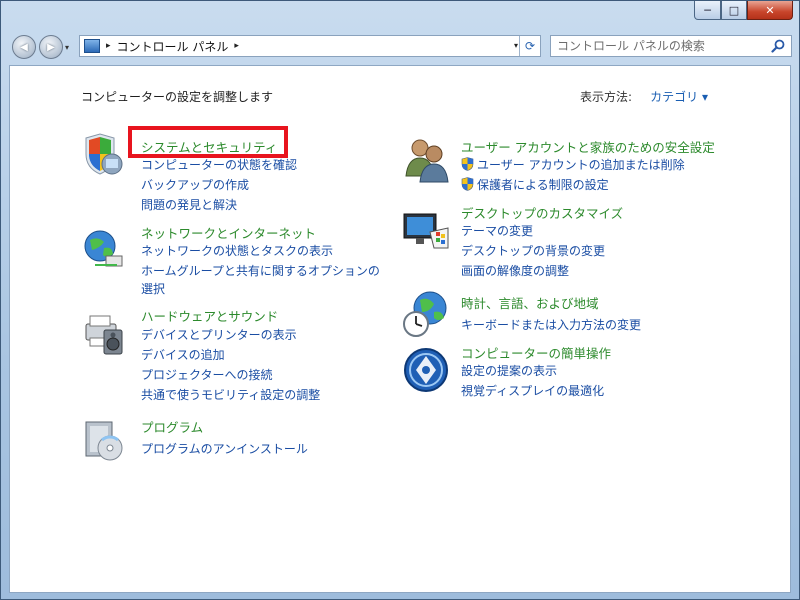  What do you see at coordinates (219, 164) in the screenshot?
I see `link-check-computer-status: コンピューターの状態を確認` at bounding box center [219, 164].